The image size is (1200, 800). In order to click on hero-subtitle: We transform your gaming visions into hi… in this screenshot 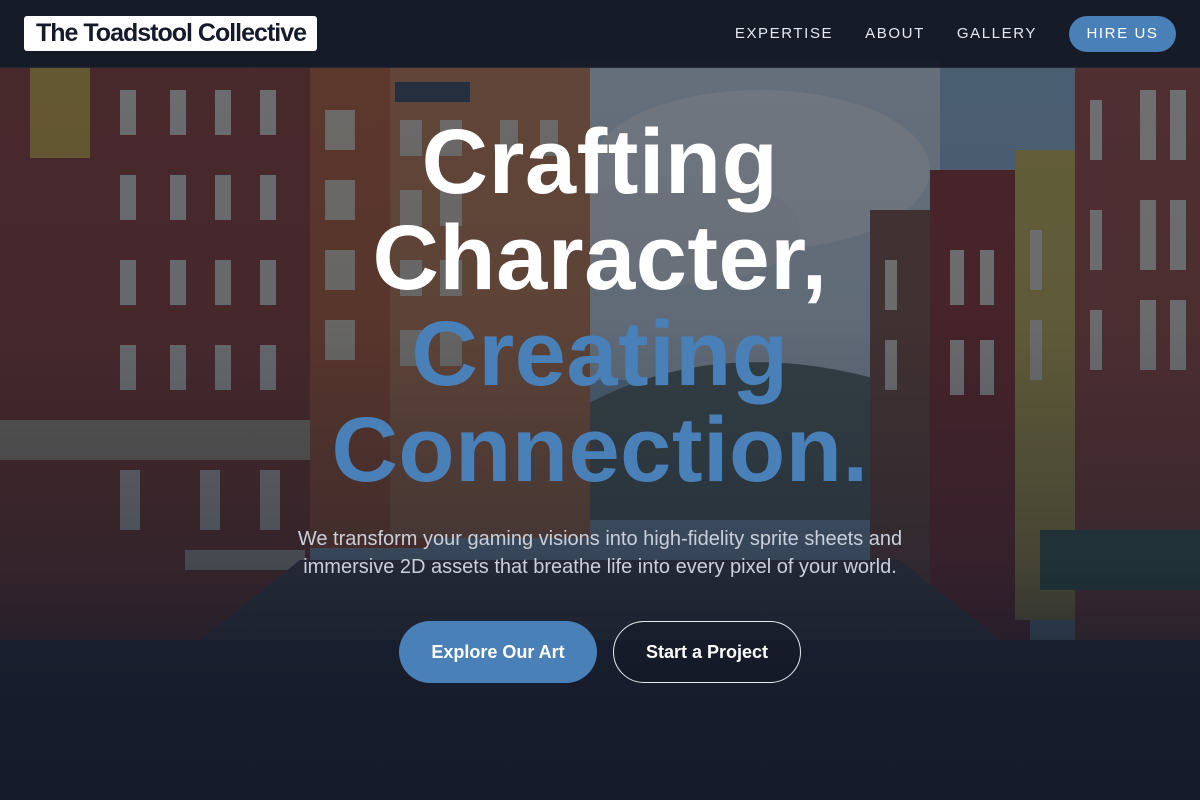, I will do `click(600, 553)`.